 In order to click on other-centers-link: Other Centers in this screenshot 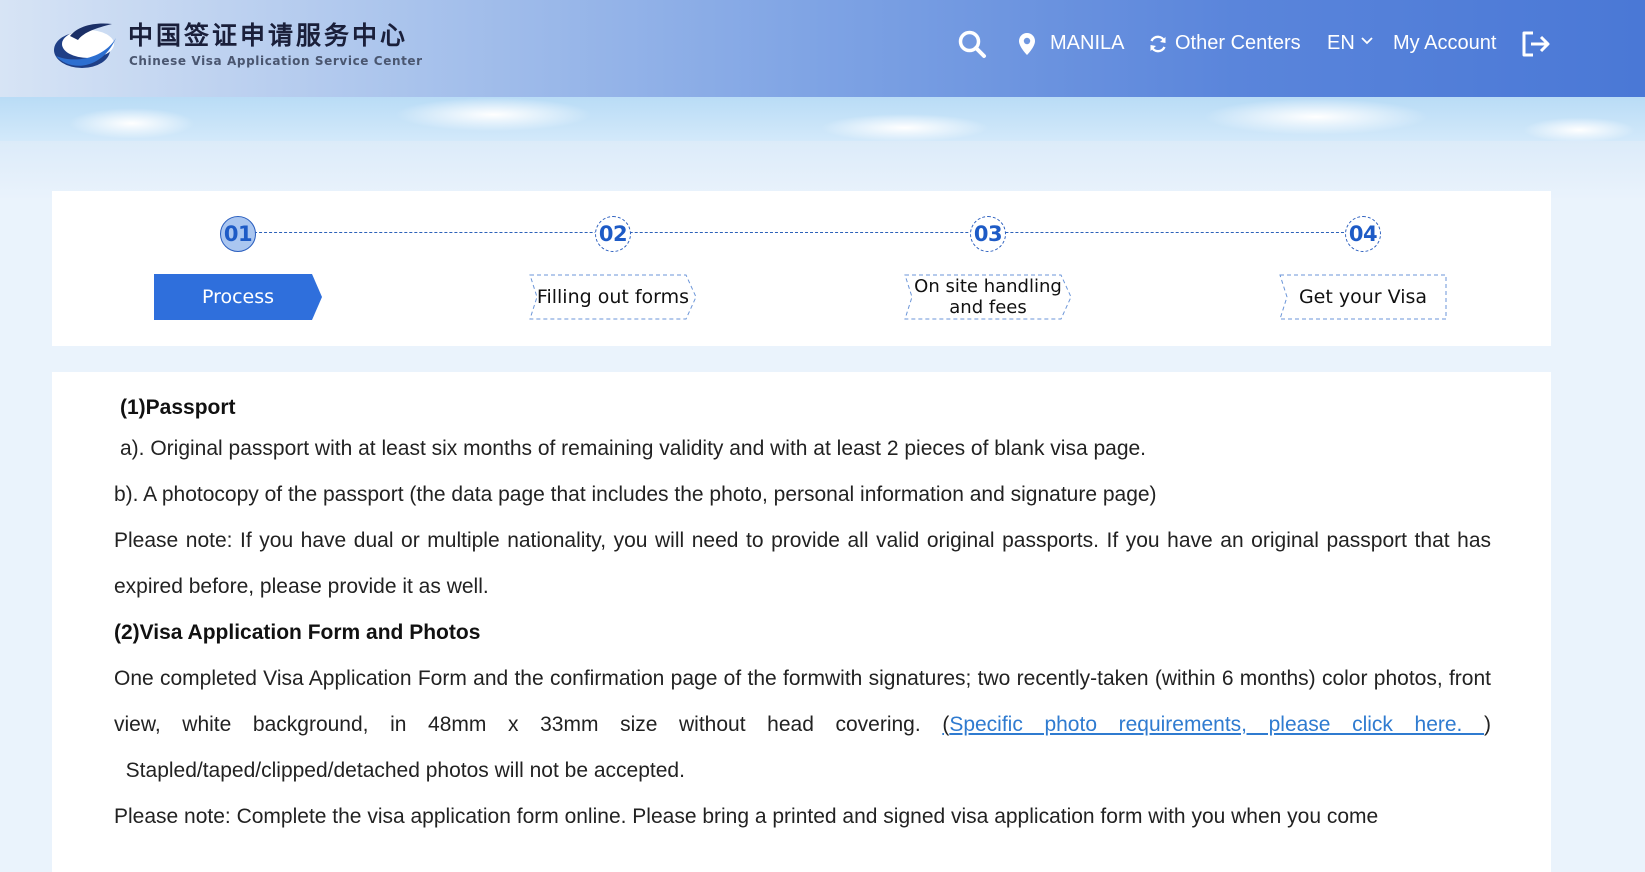, I will do `click(1224, 43)`.